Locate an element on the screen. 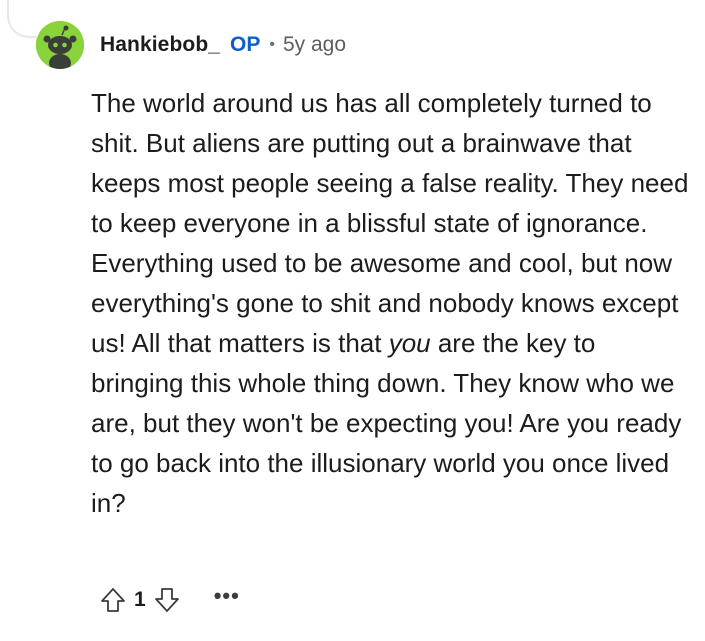 Image resolution: width=705 pixels, height=641 pixels. op-badge: OP is located at coordinates (245, 44).